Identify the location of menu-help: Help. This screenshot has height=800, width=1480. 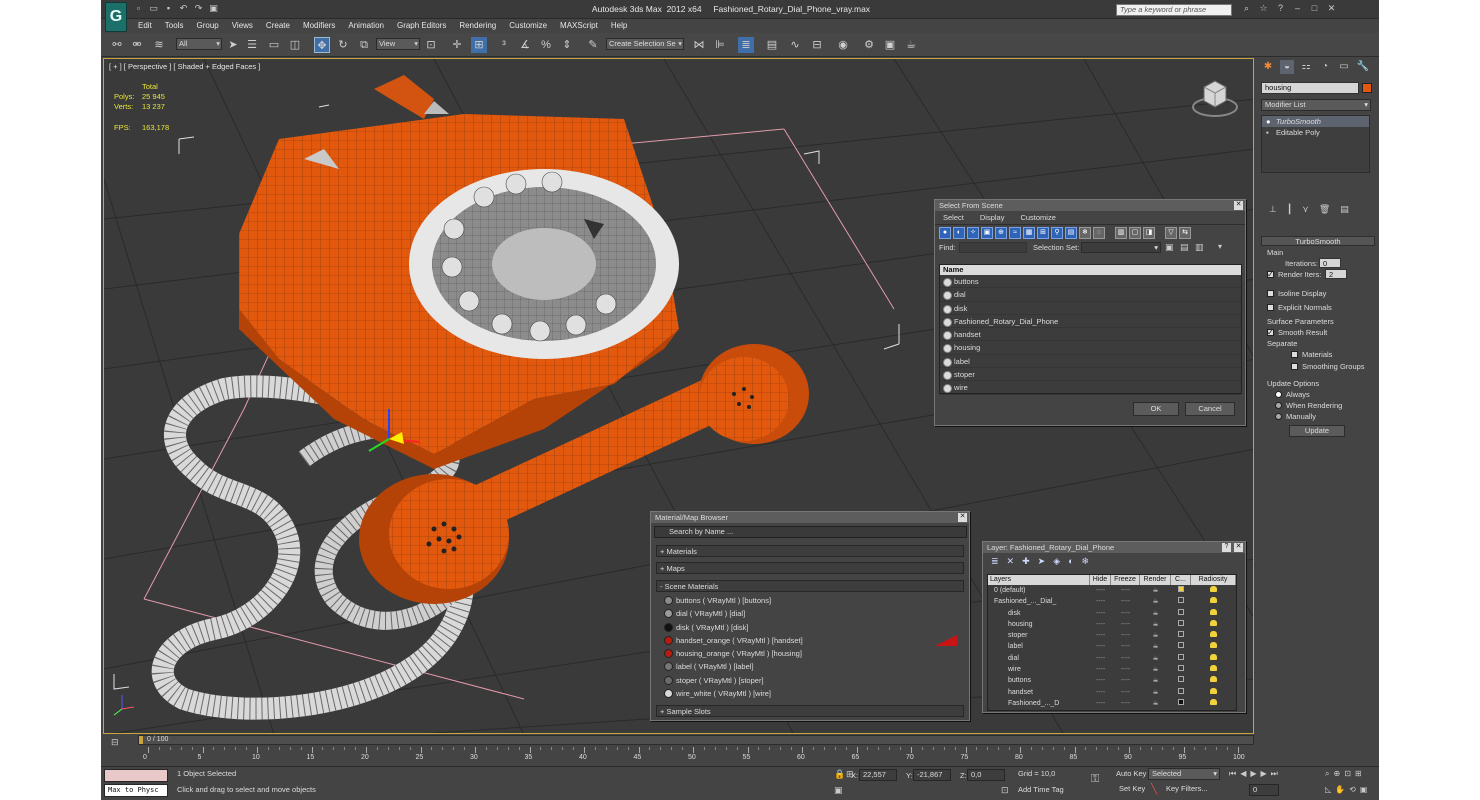
(618, 25).